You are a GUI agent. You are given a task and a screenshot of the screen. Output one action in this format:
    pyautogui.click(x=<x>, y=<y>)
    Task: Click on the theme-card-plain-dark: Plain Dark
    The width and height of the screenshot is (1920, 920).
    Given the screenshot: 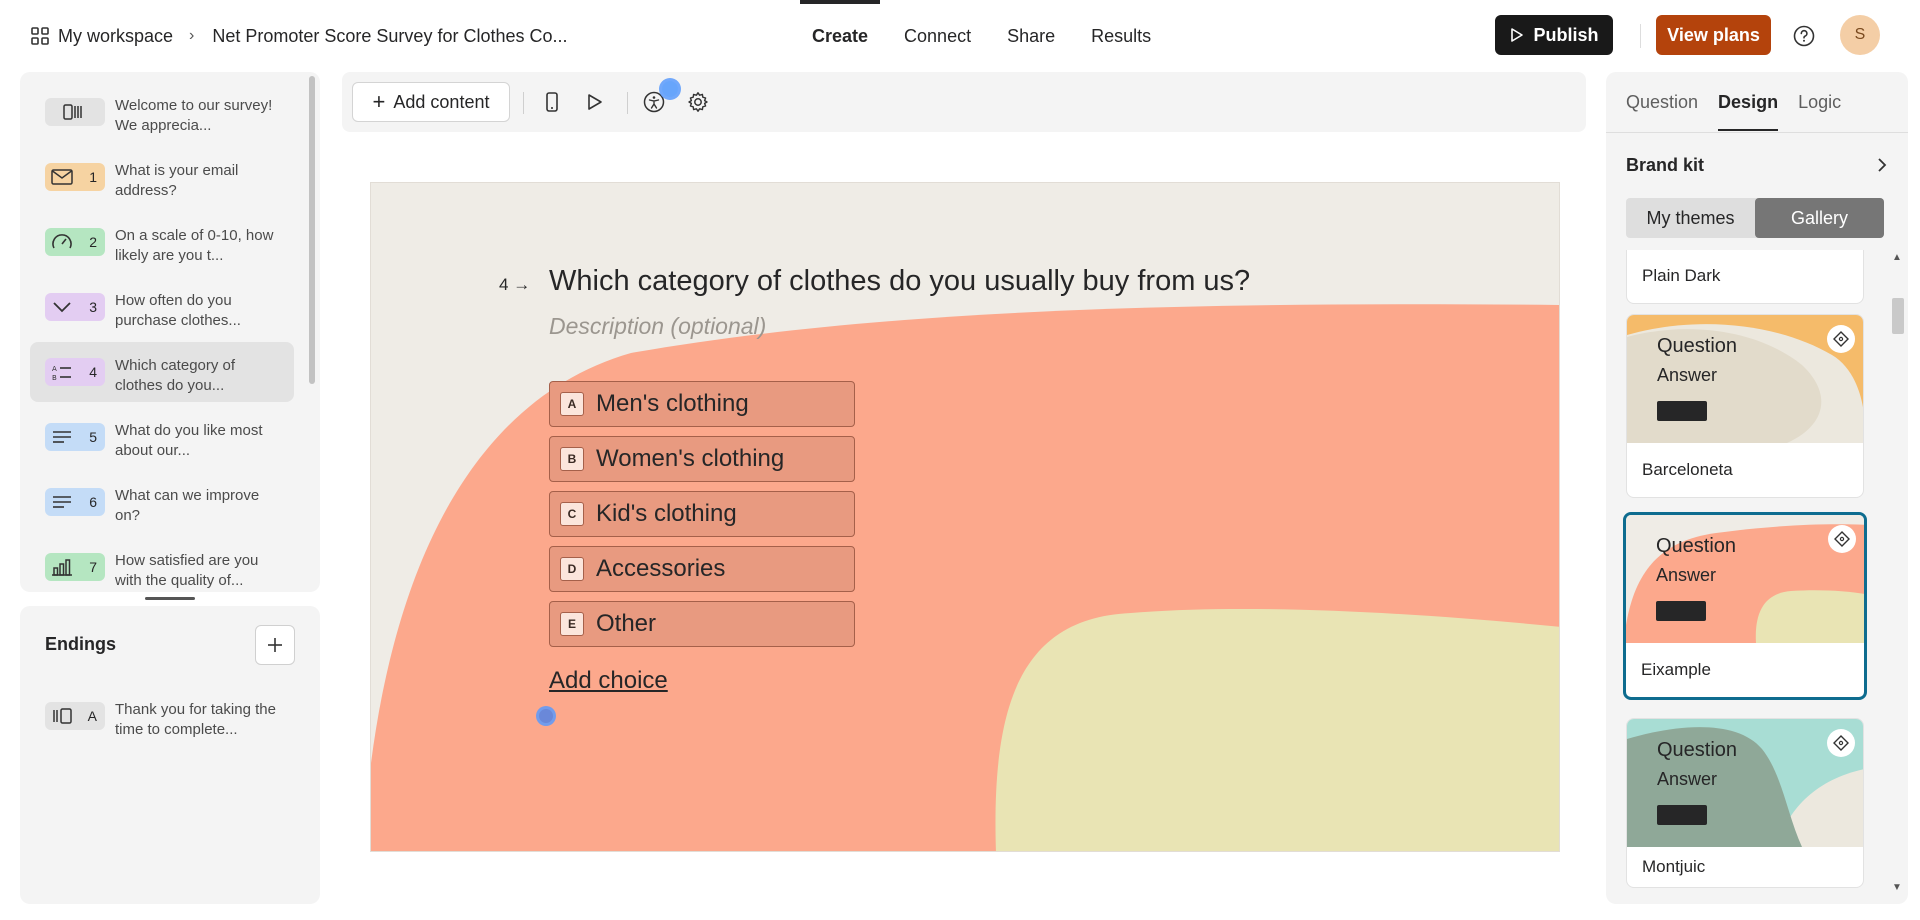 What is the action you would take?
    pyautogui.click(x=1745, y=277)
    